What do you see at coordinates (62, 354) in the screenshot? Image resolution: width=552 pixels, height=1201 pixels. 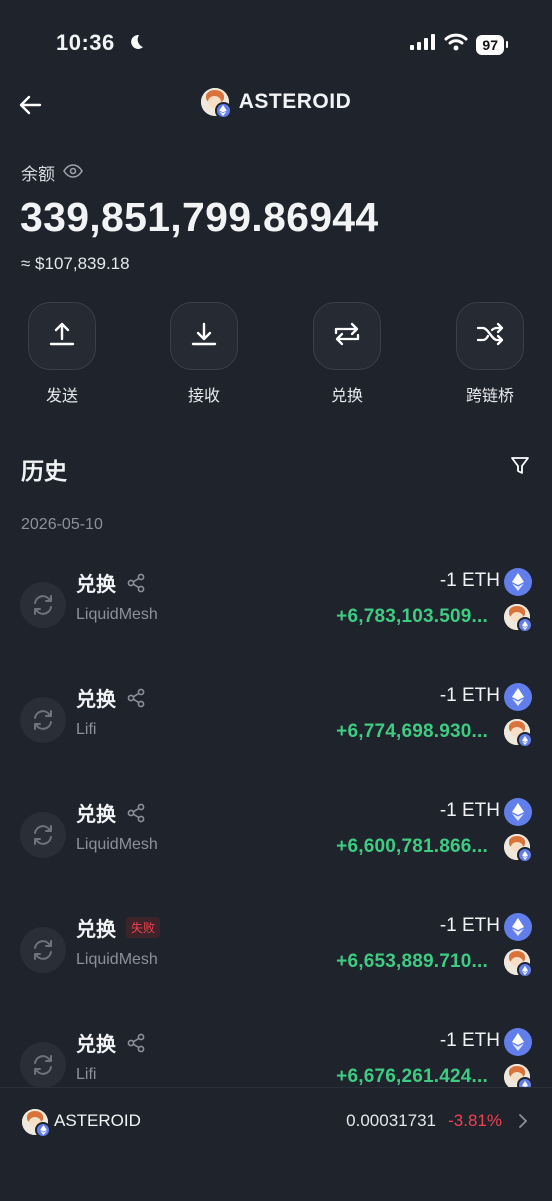 I see `send-button: 发送` at bounding box center [62, 354].